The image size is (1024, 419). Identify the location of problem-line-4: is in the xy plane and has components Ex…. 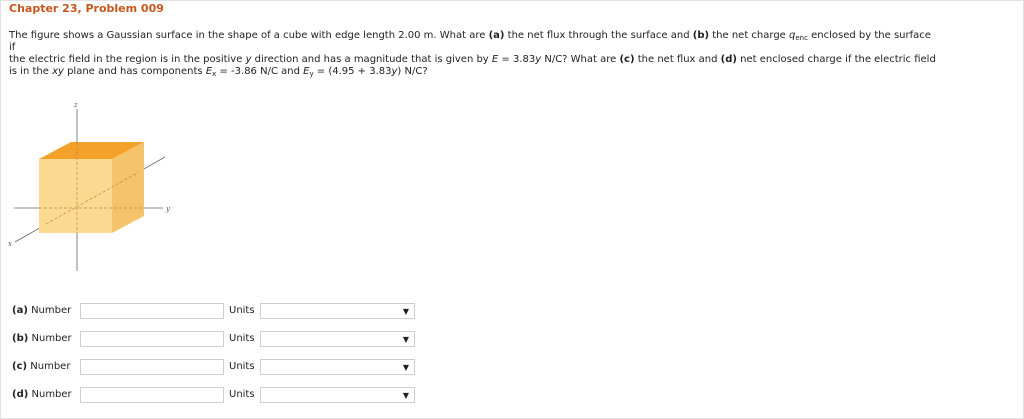
(511, 72).